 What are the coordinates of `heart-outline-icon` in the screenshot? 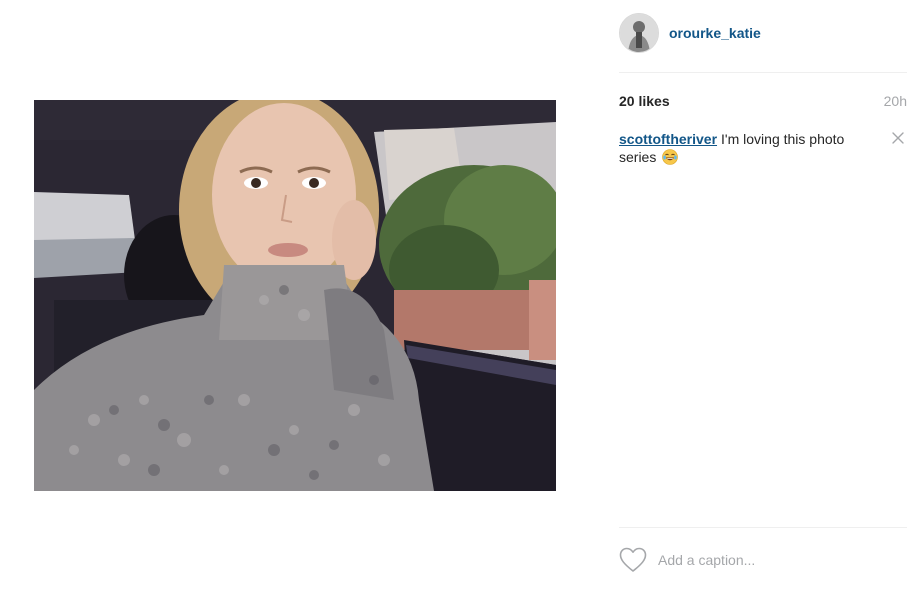 It's located at (633, 560).